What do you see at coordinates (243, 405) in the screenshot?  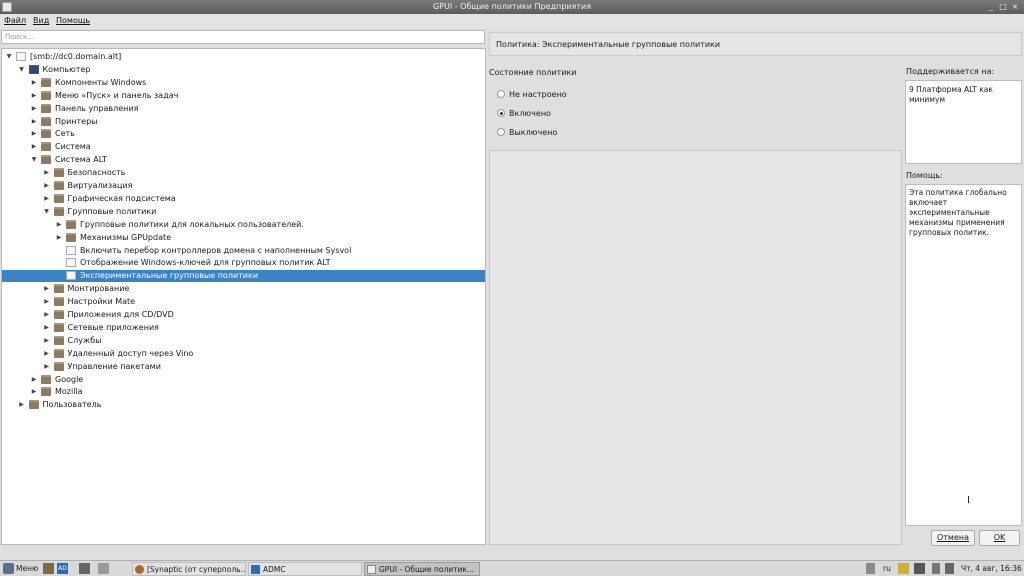 I see `tree-item: ▶ Пользователь` at bounding box center [243, 405].